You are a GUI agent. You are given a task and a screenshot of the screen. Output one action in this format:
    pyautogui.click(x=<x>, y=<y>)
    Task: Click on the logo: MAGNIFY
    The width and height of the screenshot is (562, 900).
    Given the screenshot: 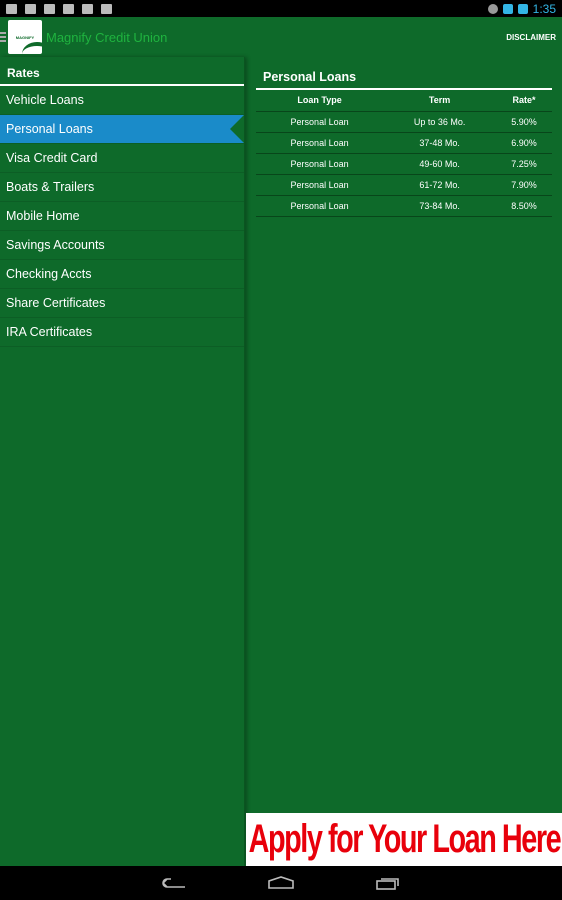 What is the action you would take?
    pyautogui.click(x=25, y=37)
    